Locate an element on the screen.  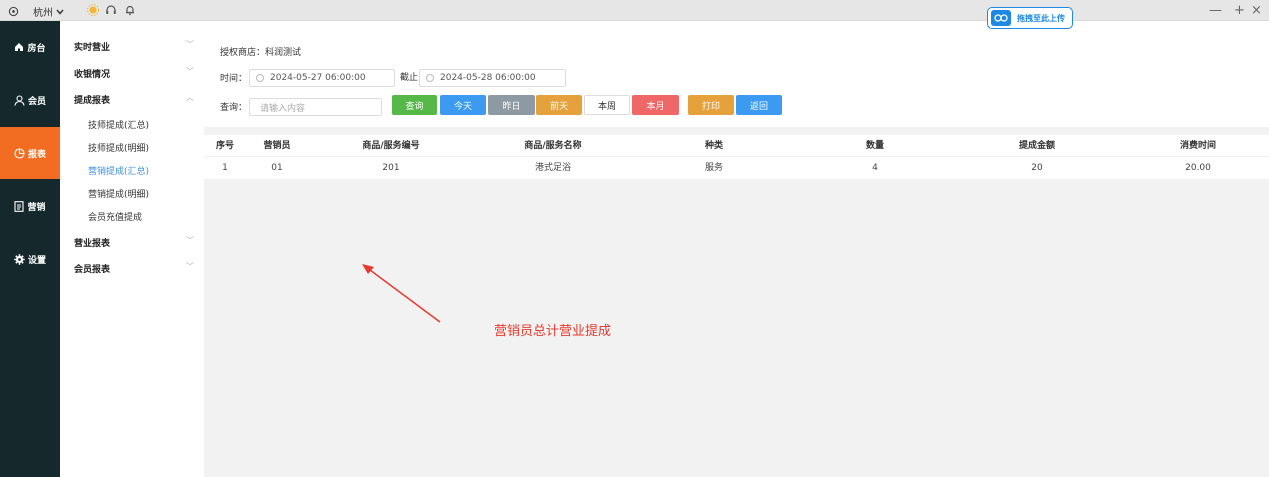
time-label: 时间： is located at coordinates (234, 79).